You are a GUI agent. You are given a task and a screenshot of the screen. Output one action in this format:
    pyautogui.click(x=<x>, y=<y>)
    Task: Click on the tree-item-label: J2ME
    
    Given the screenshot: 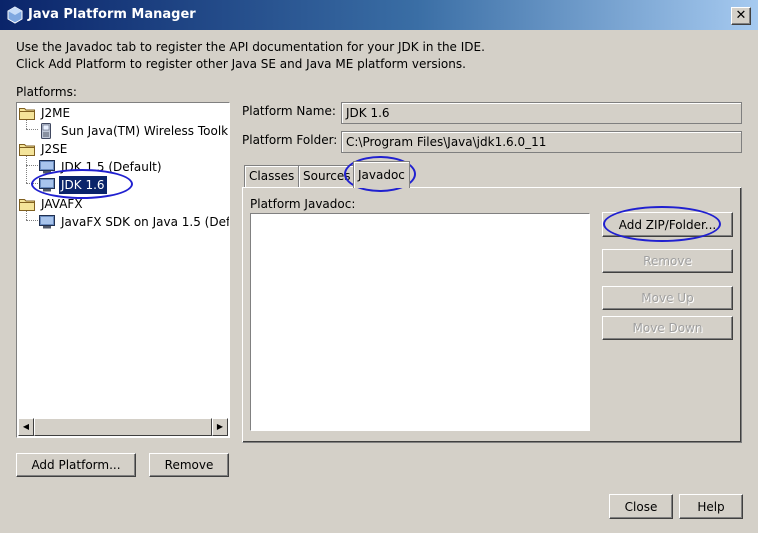 What is the action you would take?
    pyautogui.click(x=56, y=113)
    